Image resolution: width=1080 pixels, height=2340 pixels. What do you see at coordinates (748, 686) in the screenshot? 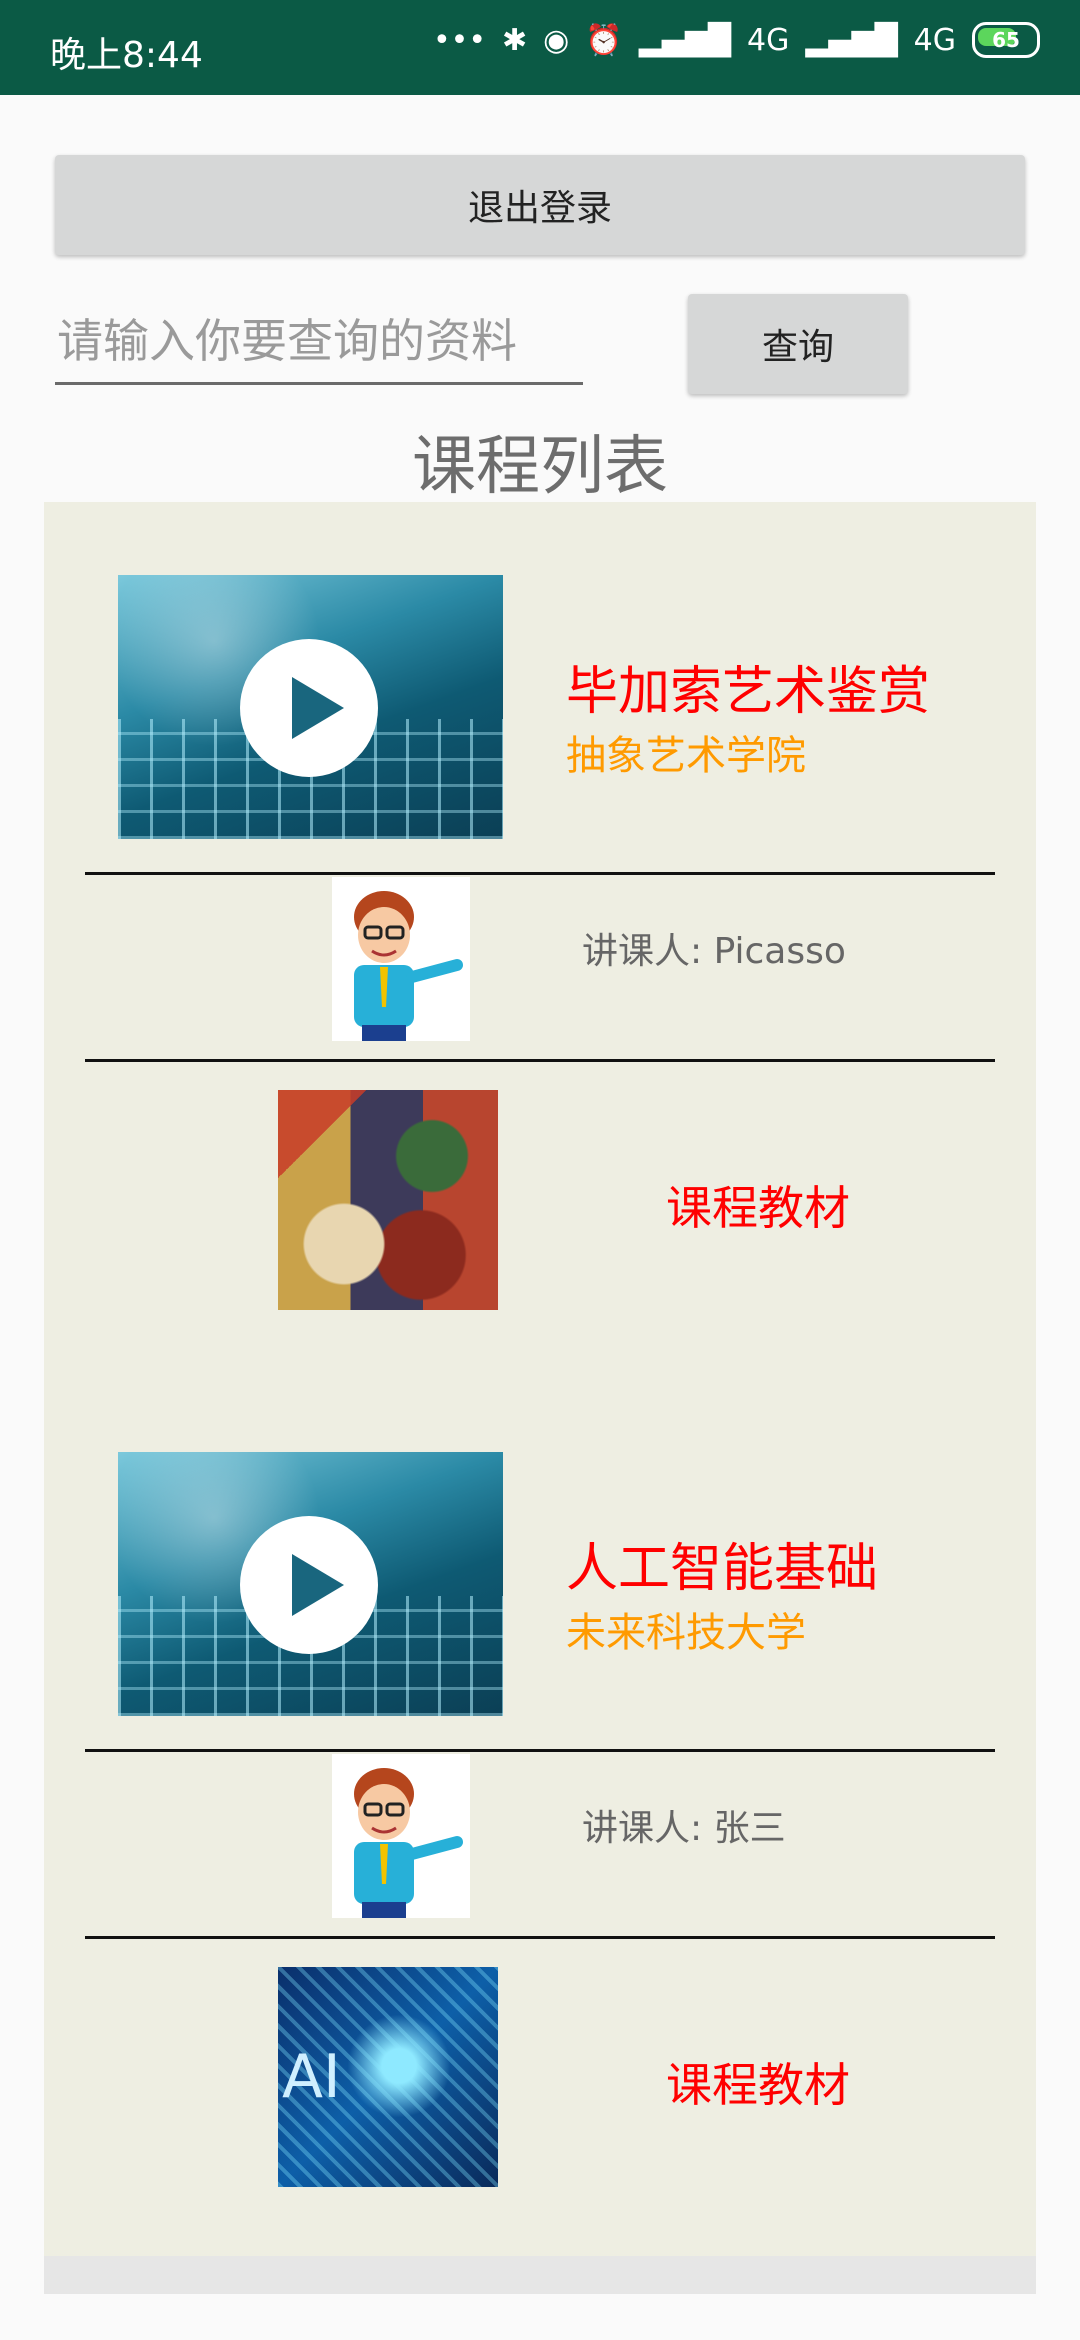
I see `course-name: 毕加索艺术鉴赏` at bounding box center [748, 686].